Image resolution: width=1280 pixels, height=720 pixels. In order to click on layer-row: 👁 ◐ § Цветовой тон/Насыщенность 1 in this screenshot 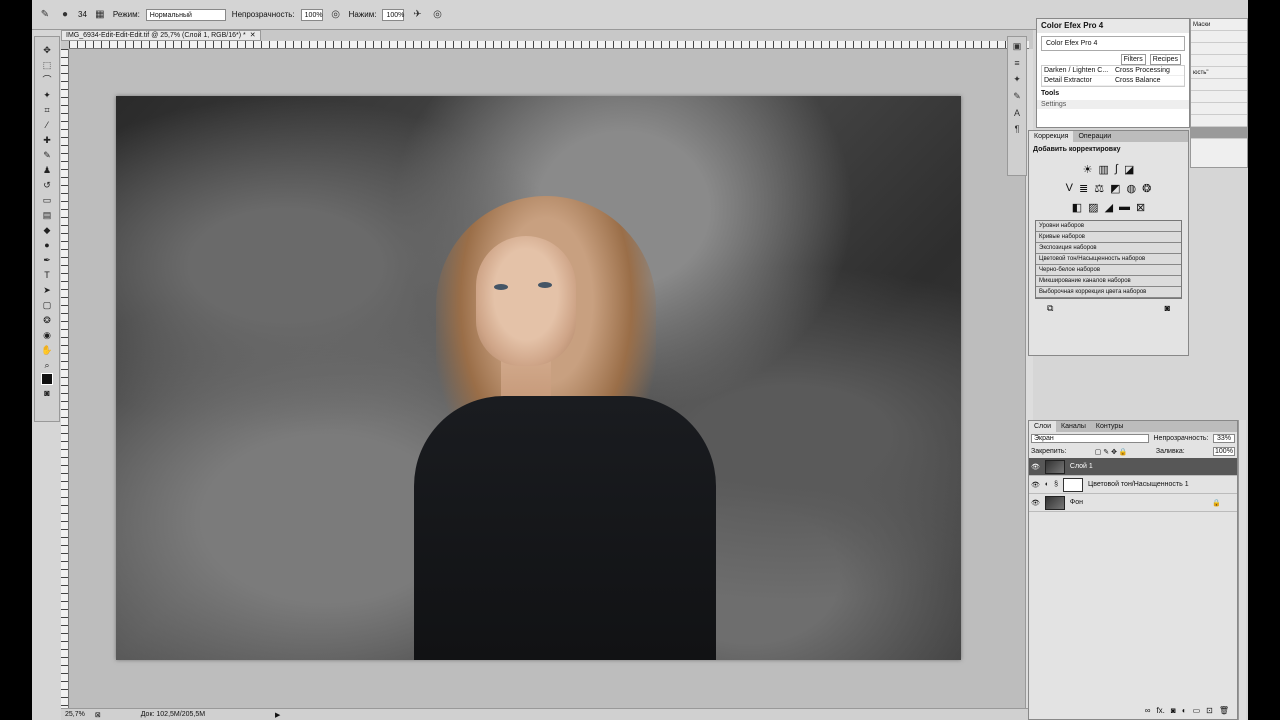, I will do `click(1133, 485)`.